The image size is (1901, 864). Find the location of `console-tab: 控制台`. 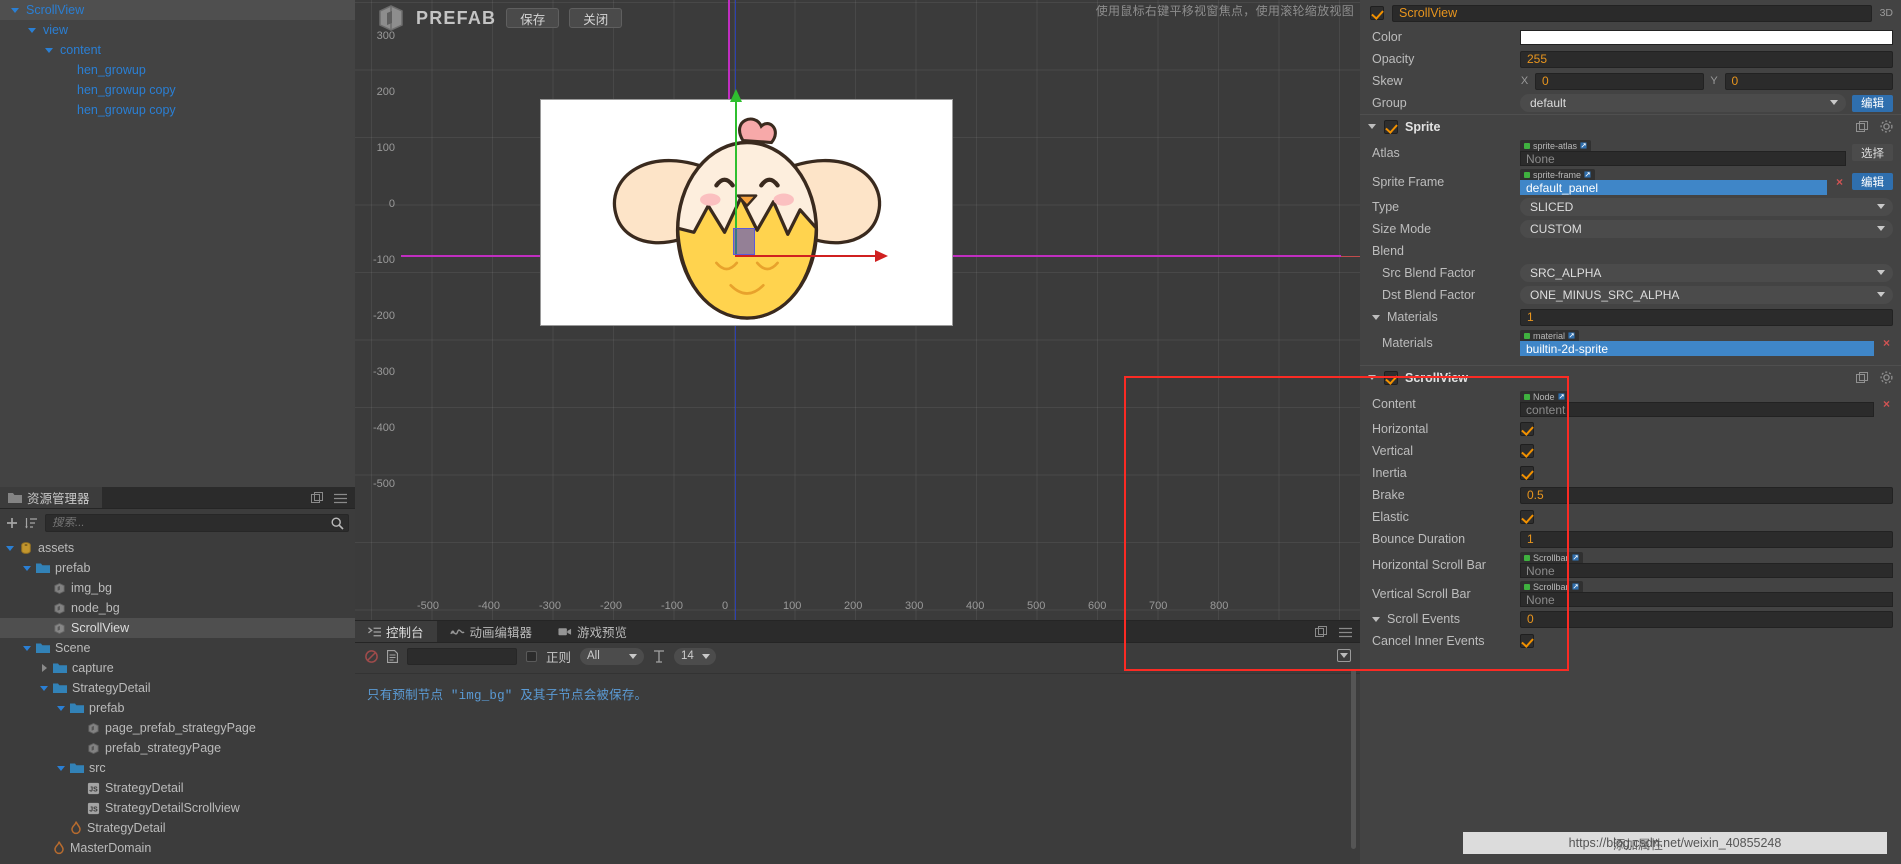

console-tab: 控制台 is located at coordinates (396, 631).